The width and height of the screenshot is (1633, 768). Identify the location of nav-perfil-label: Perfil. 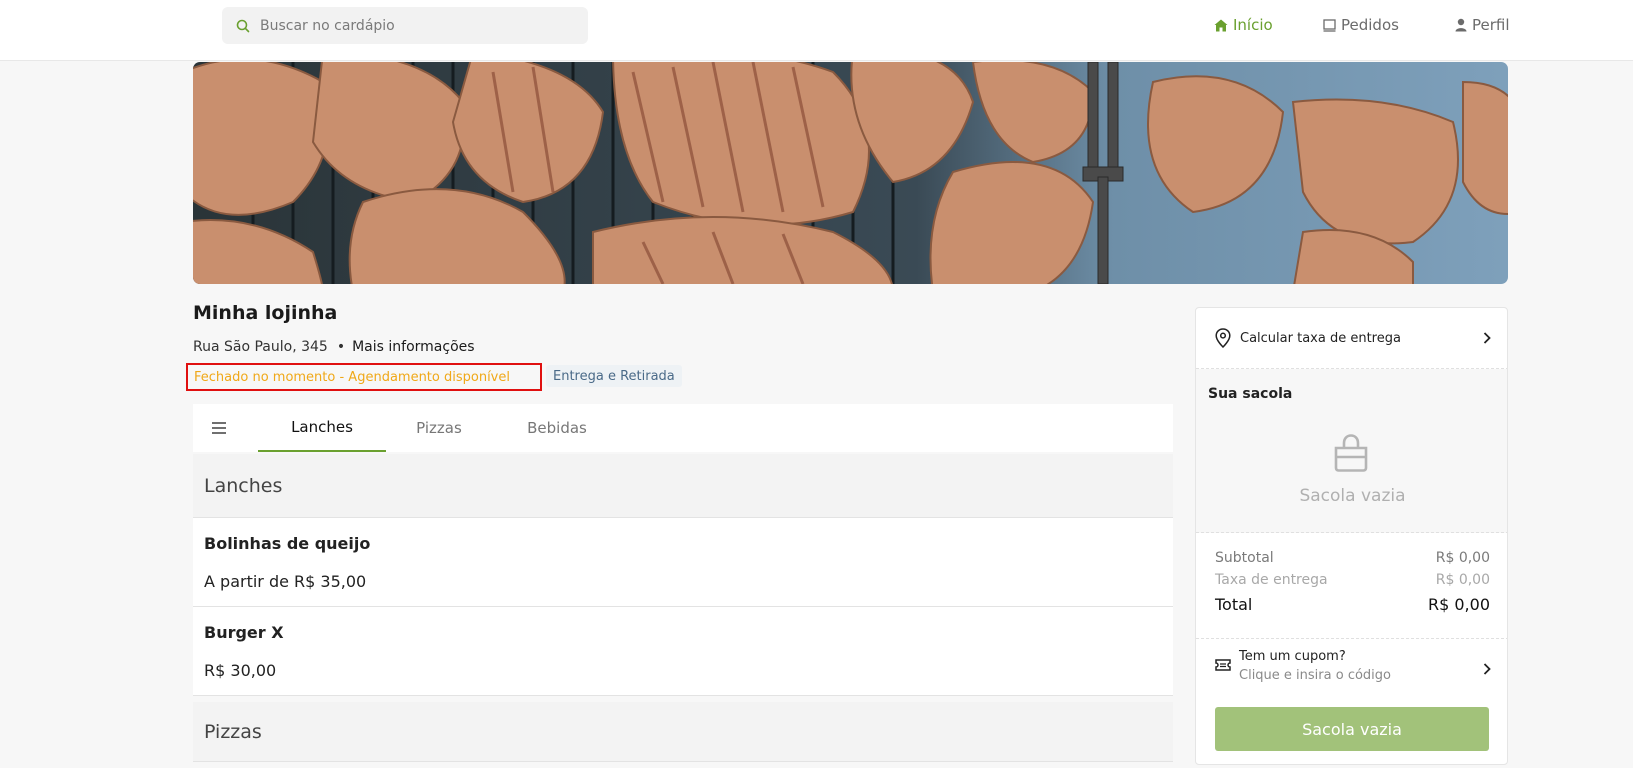
(1491, 25).